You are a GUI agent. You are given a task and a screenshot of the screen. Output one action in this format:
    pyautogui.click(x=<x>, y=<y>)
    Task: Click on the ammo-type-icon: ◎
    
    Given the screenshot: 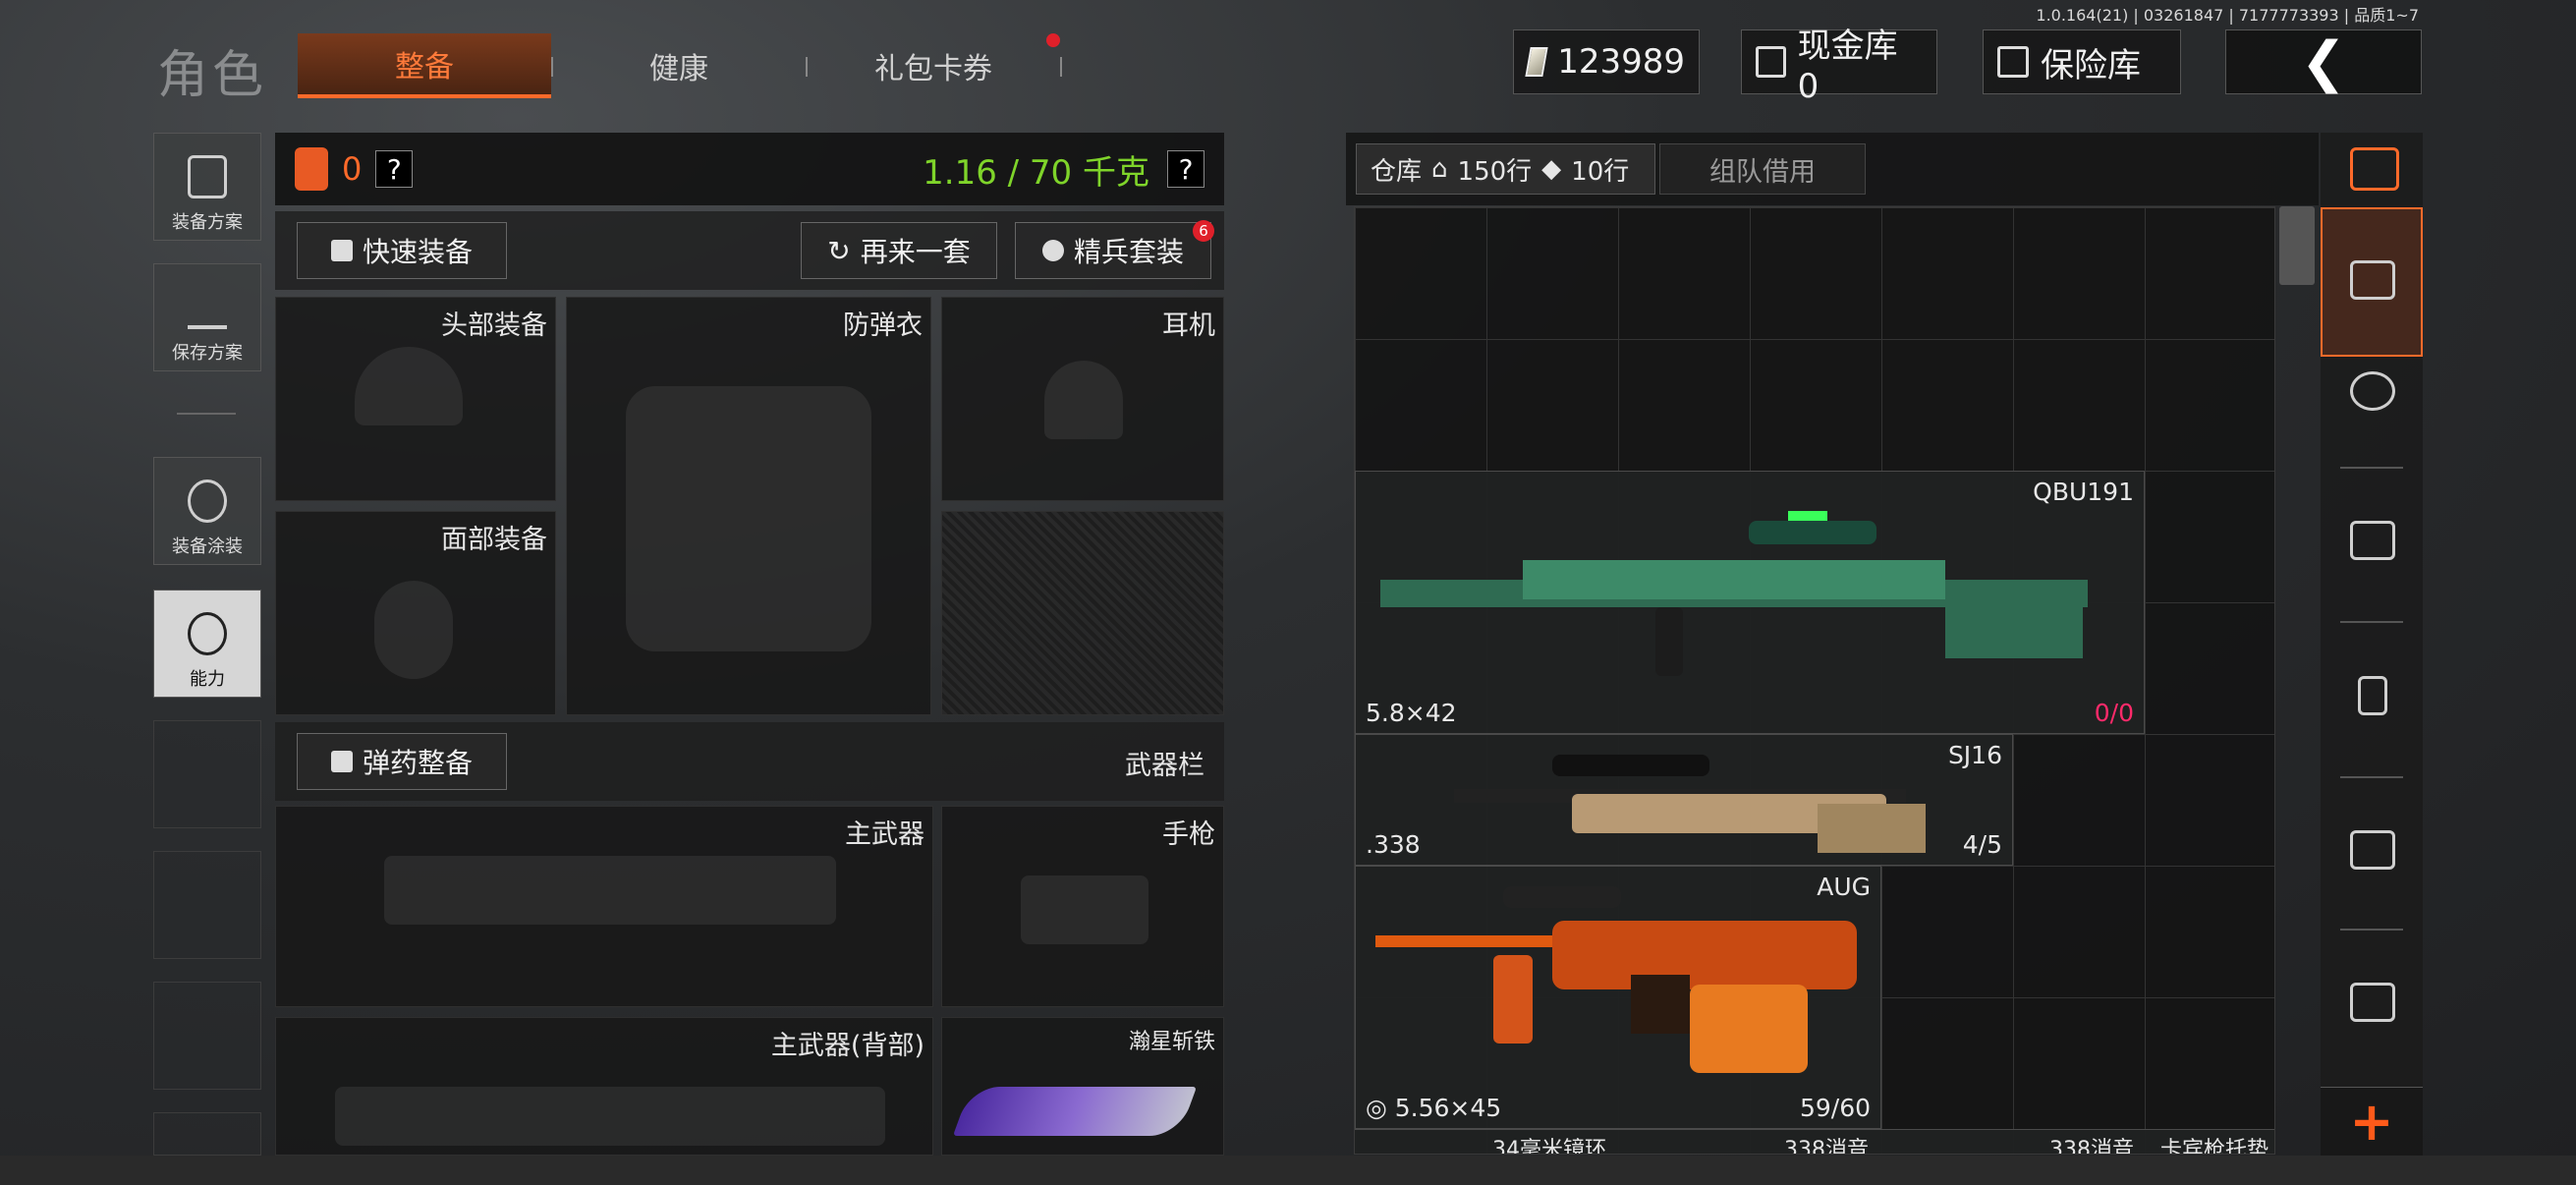 What is the action you would take?
    pyautogui.click(x=1380, y=1108)
    